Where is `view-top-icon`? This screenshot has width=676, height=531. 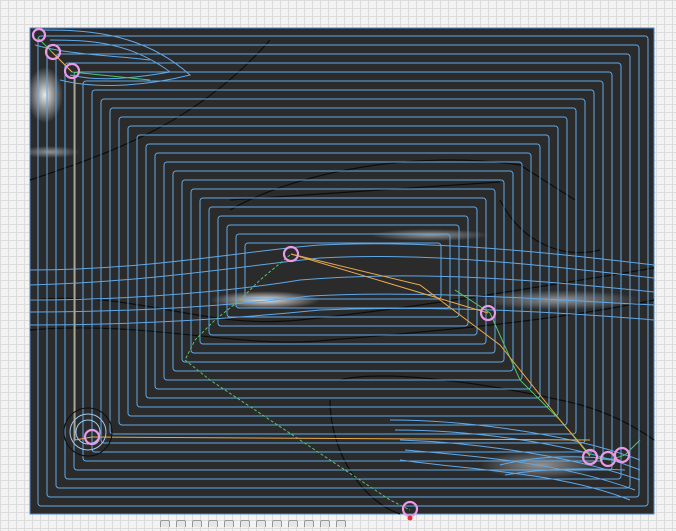 view-top-icon is located at coordinates (181, 523).